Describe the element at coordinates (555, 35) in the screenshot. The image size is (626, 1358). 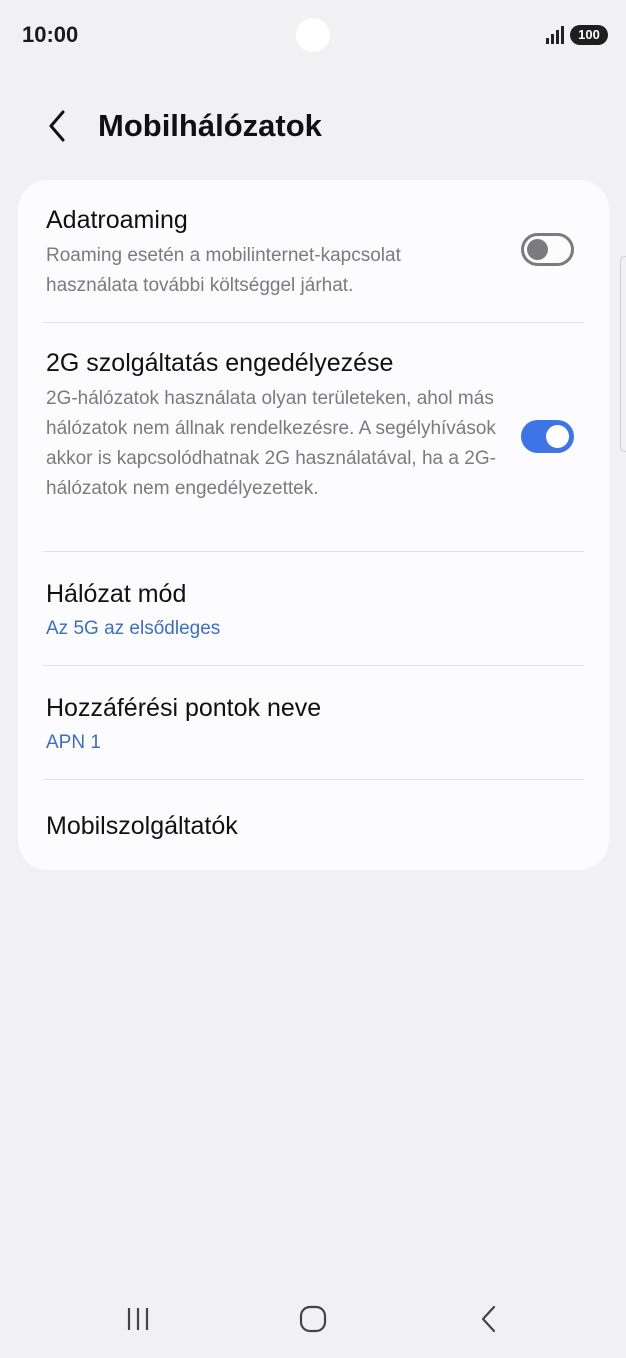
I see `signal-icon` at that location.